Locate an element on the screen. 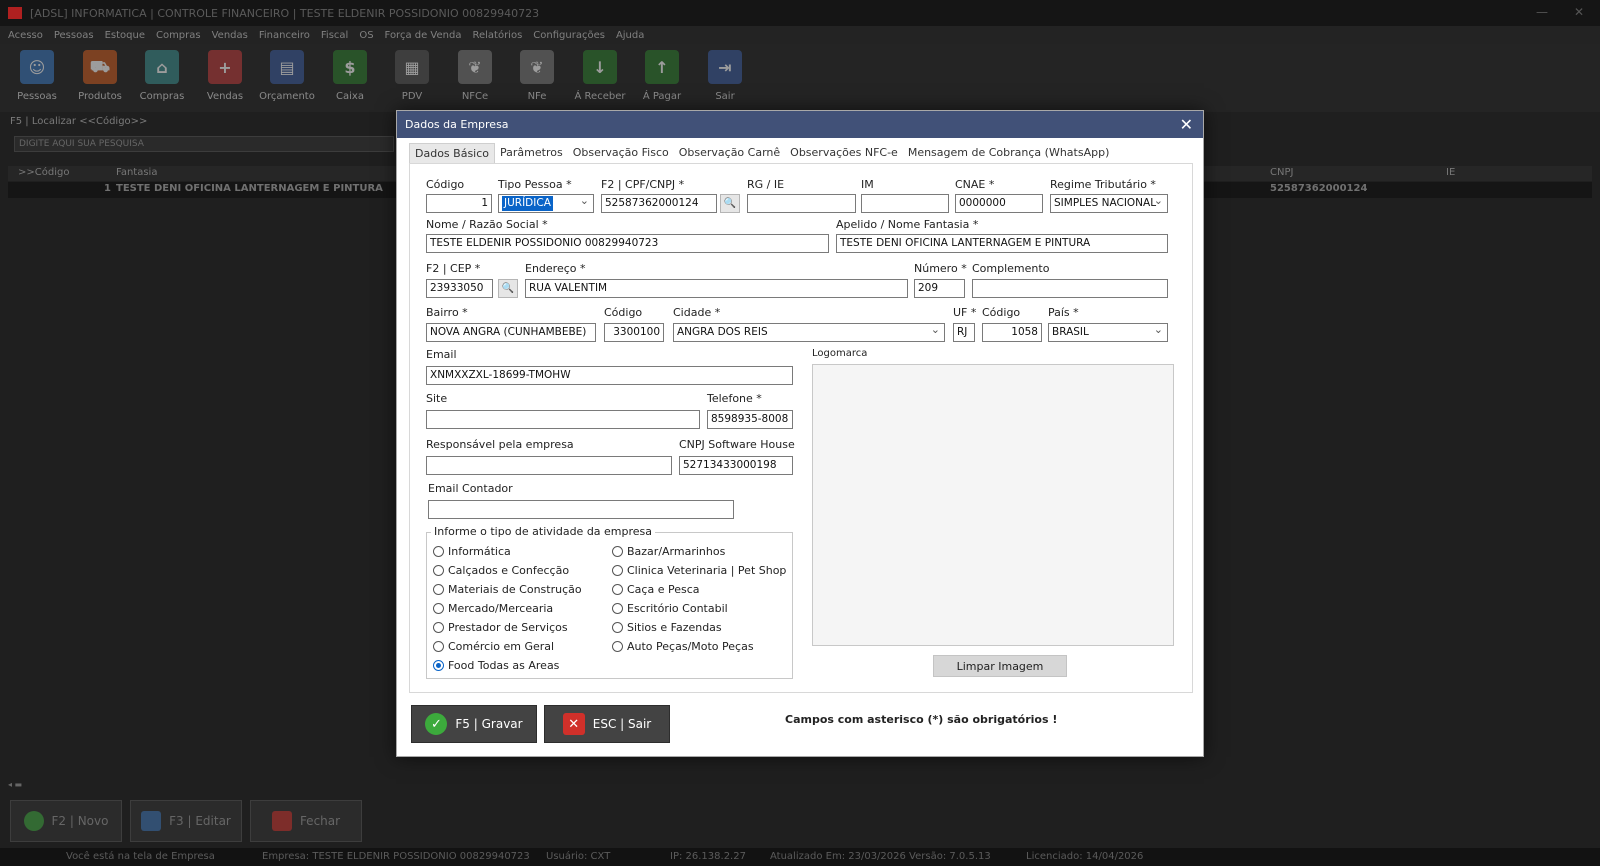  radio-bazar: Bazar/Armarinhos is located at coordinates (668, 551).